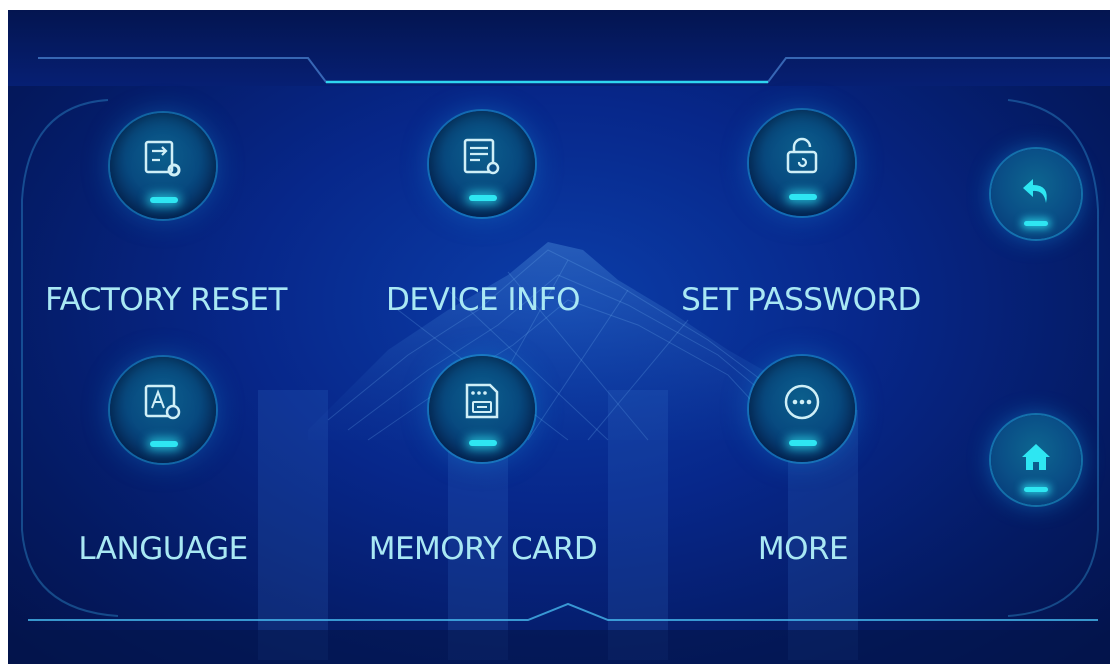 The height and width of the screenshot is (668, 1110). I want to click on lock-icon, so click(802, 155).